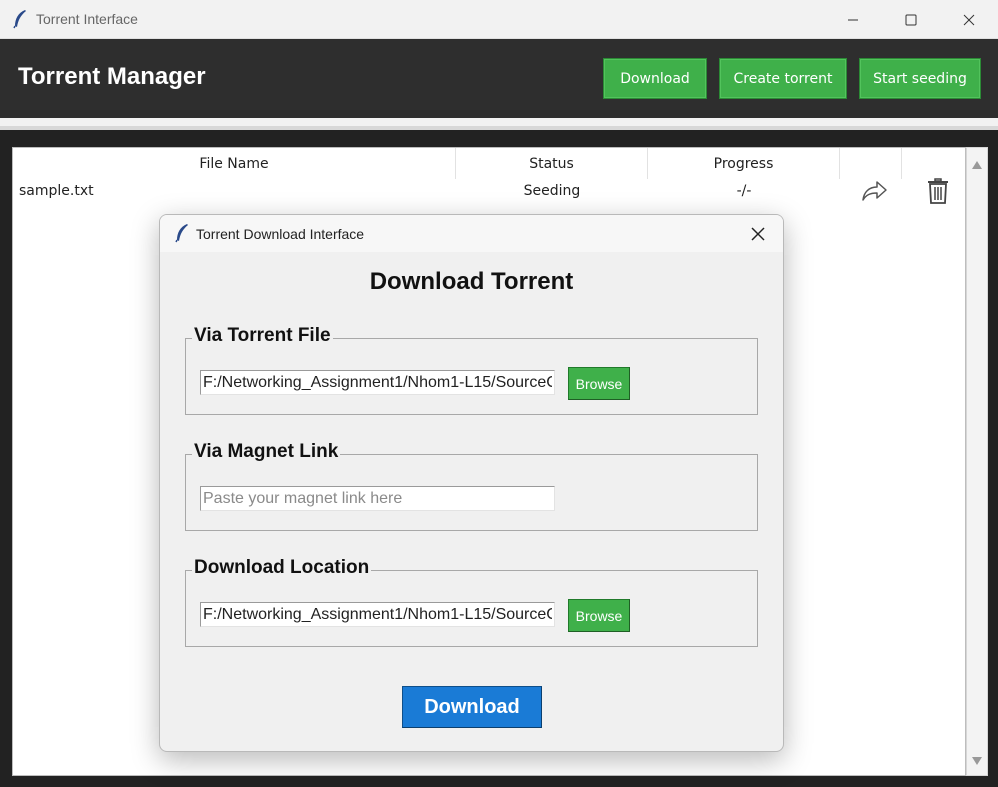 The image size is (998, 787). I want to click on trash-icon, so click(938, 193).